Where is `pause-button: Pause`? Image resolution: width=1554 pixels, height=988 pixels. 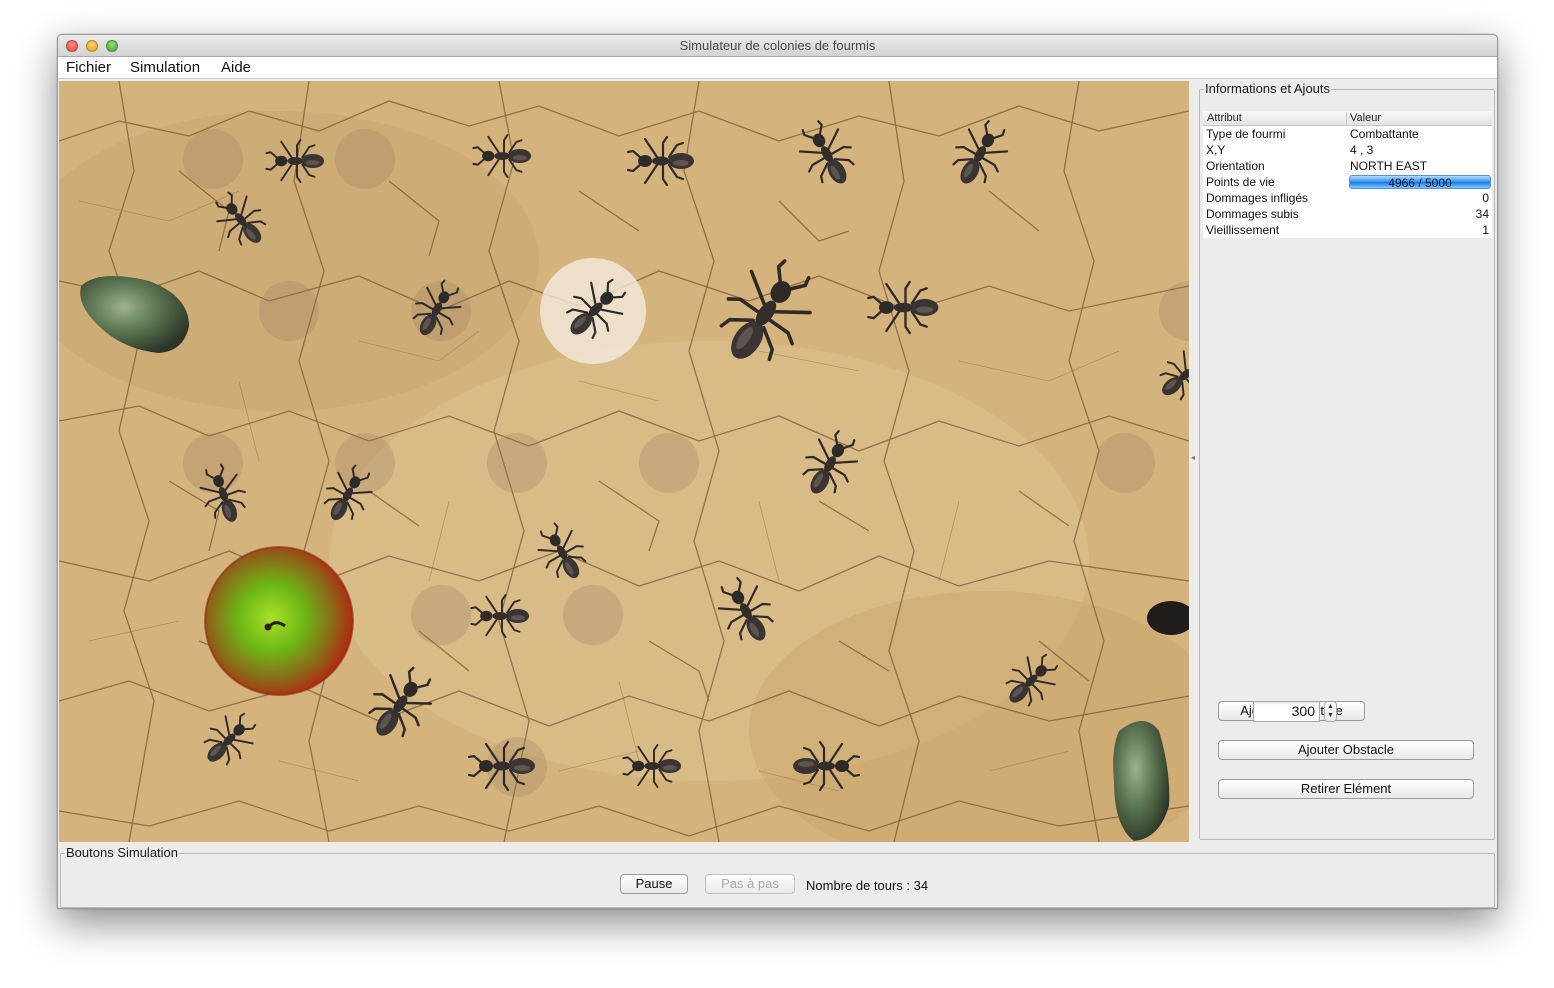
pause-button: Pause is located at coordinates (654, 884).